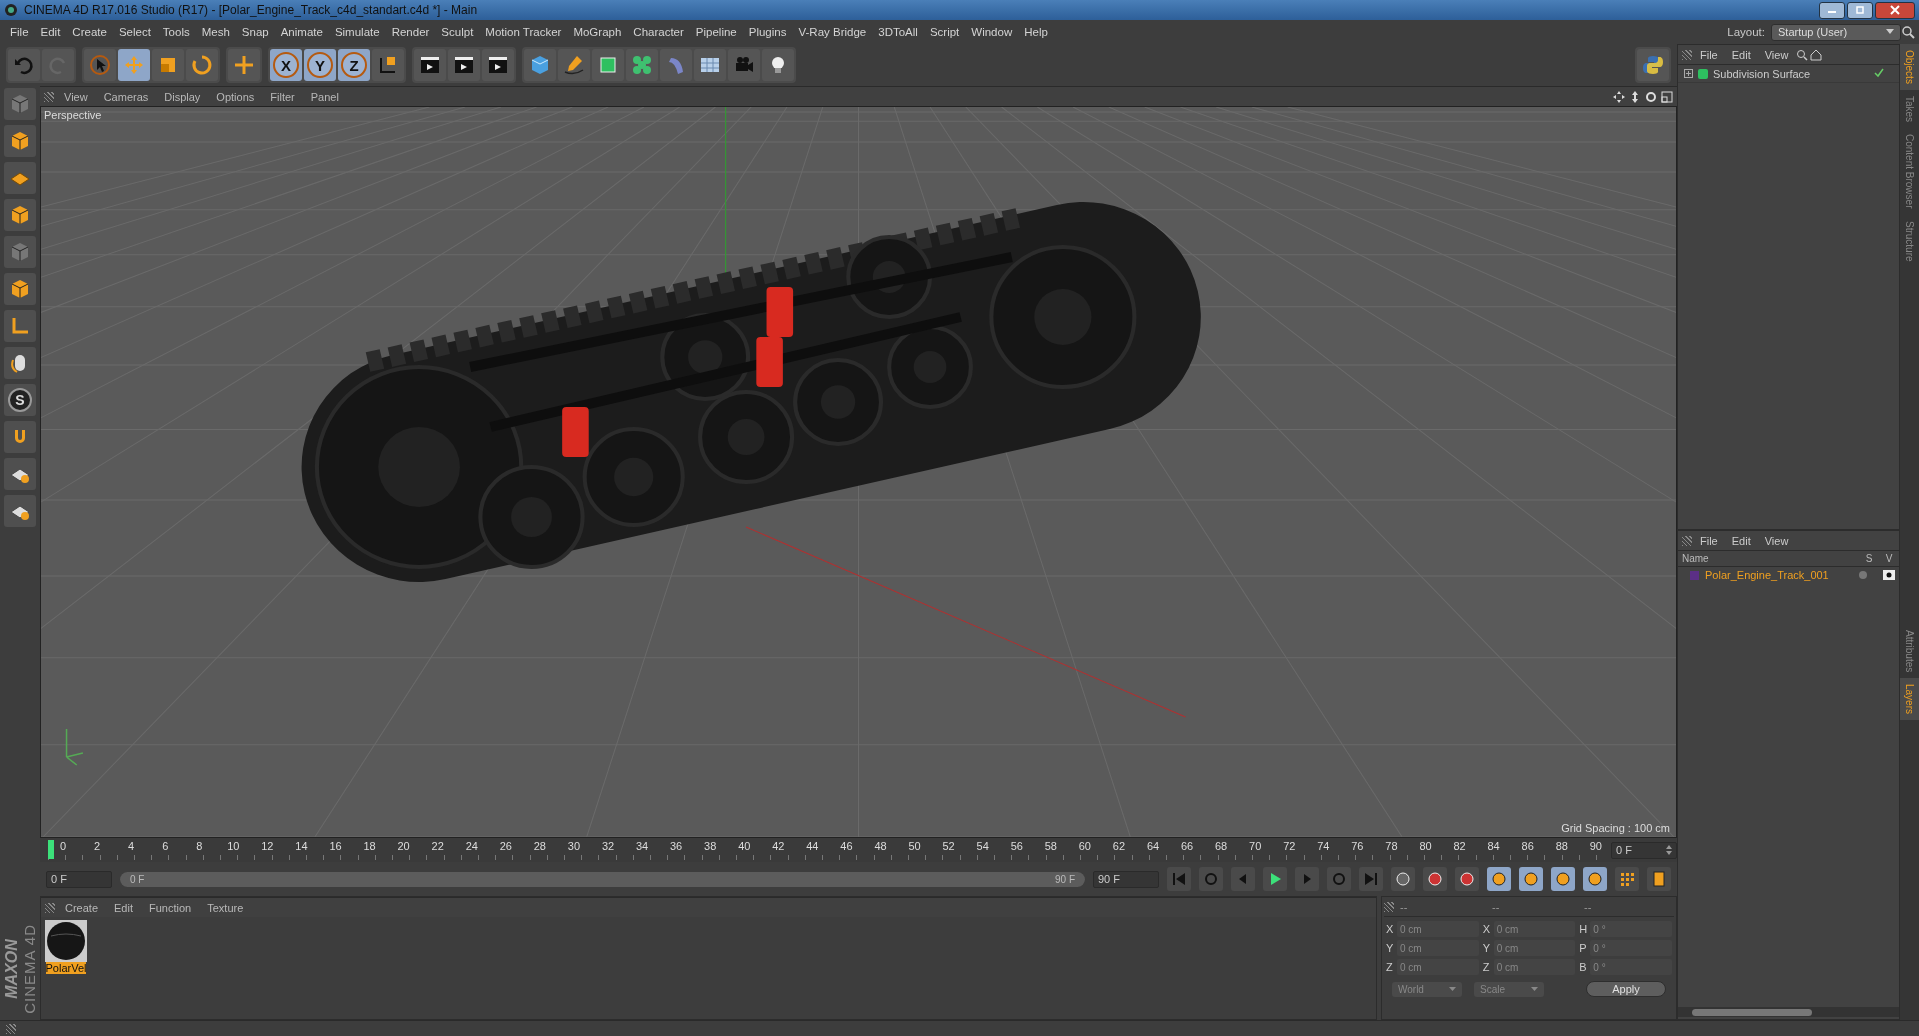 This screenshot has height=1036, width=1919. I want to click on horizontal-scrollbar, so click(1788, 1012).